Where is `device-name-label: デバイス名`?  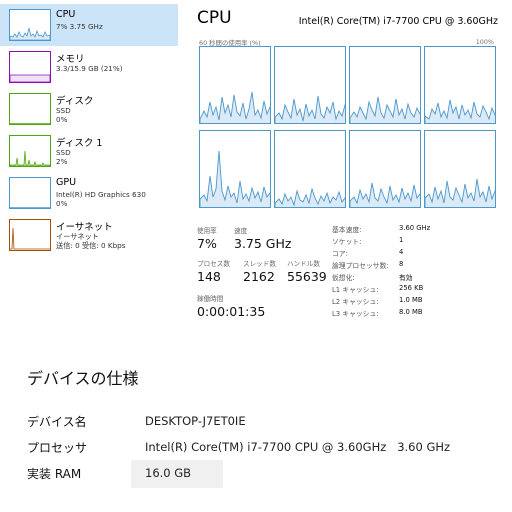 device-name-label: デバイス名 is located at coordinates (57, 422).